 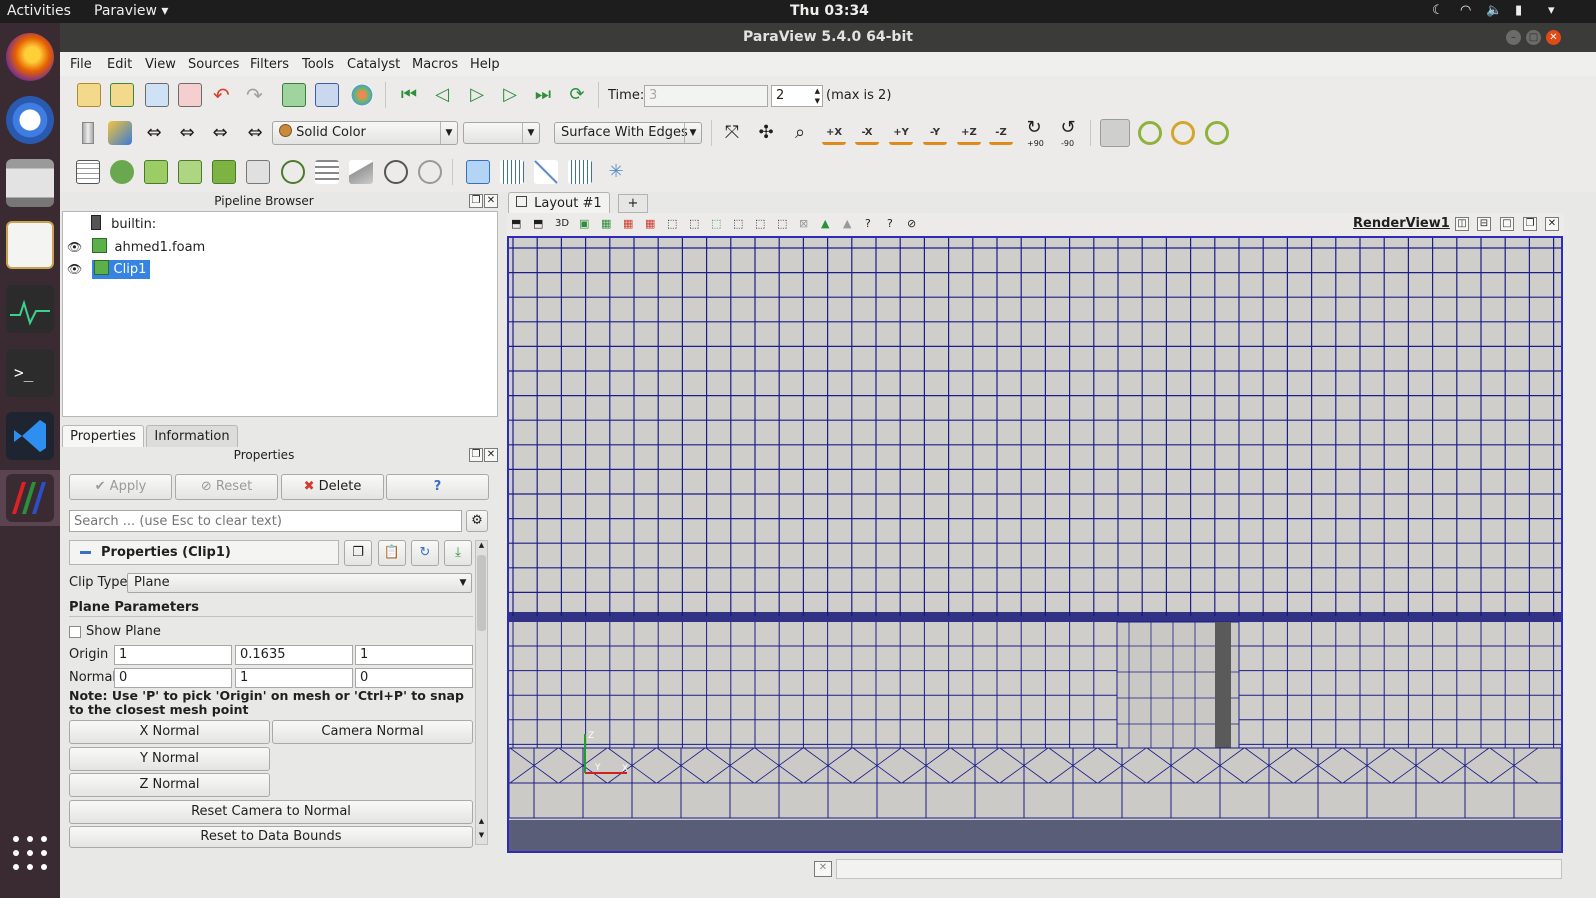 I want to click on eye-icon: 👁, so click(x=74, y=269).